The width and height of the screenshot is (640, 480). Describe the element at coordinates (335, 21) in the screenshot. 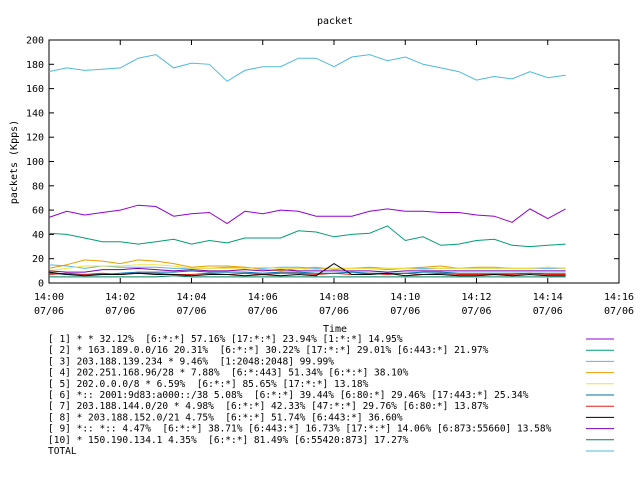

I see `chart-title: packet` at that location.